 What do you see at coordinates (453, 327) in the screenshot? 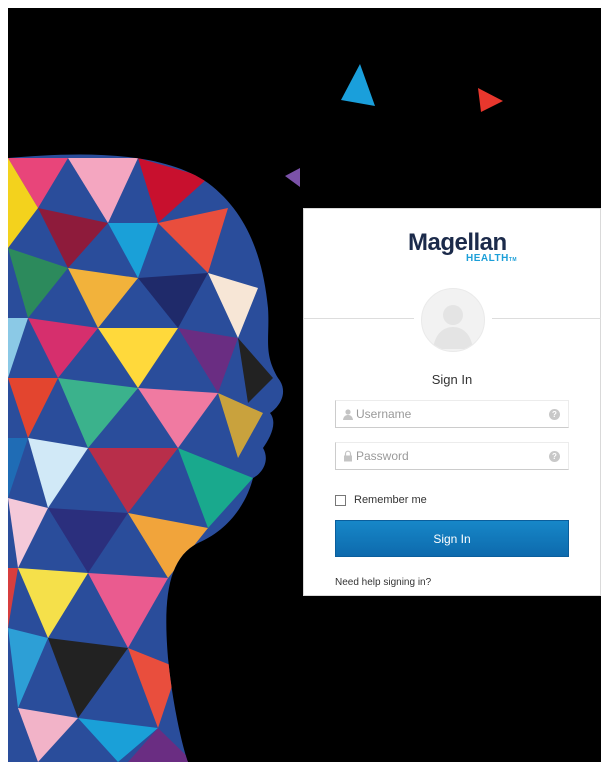
I see `default-user-icon` at bounding box center [453, 327].